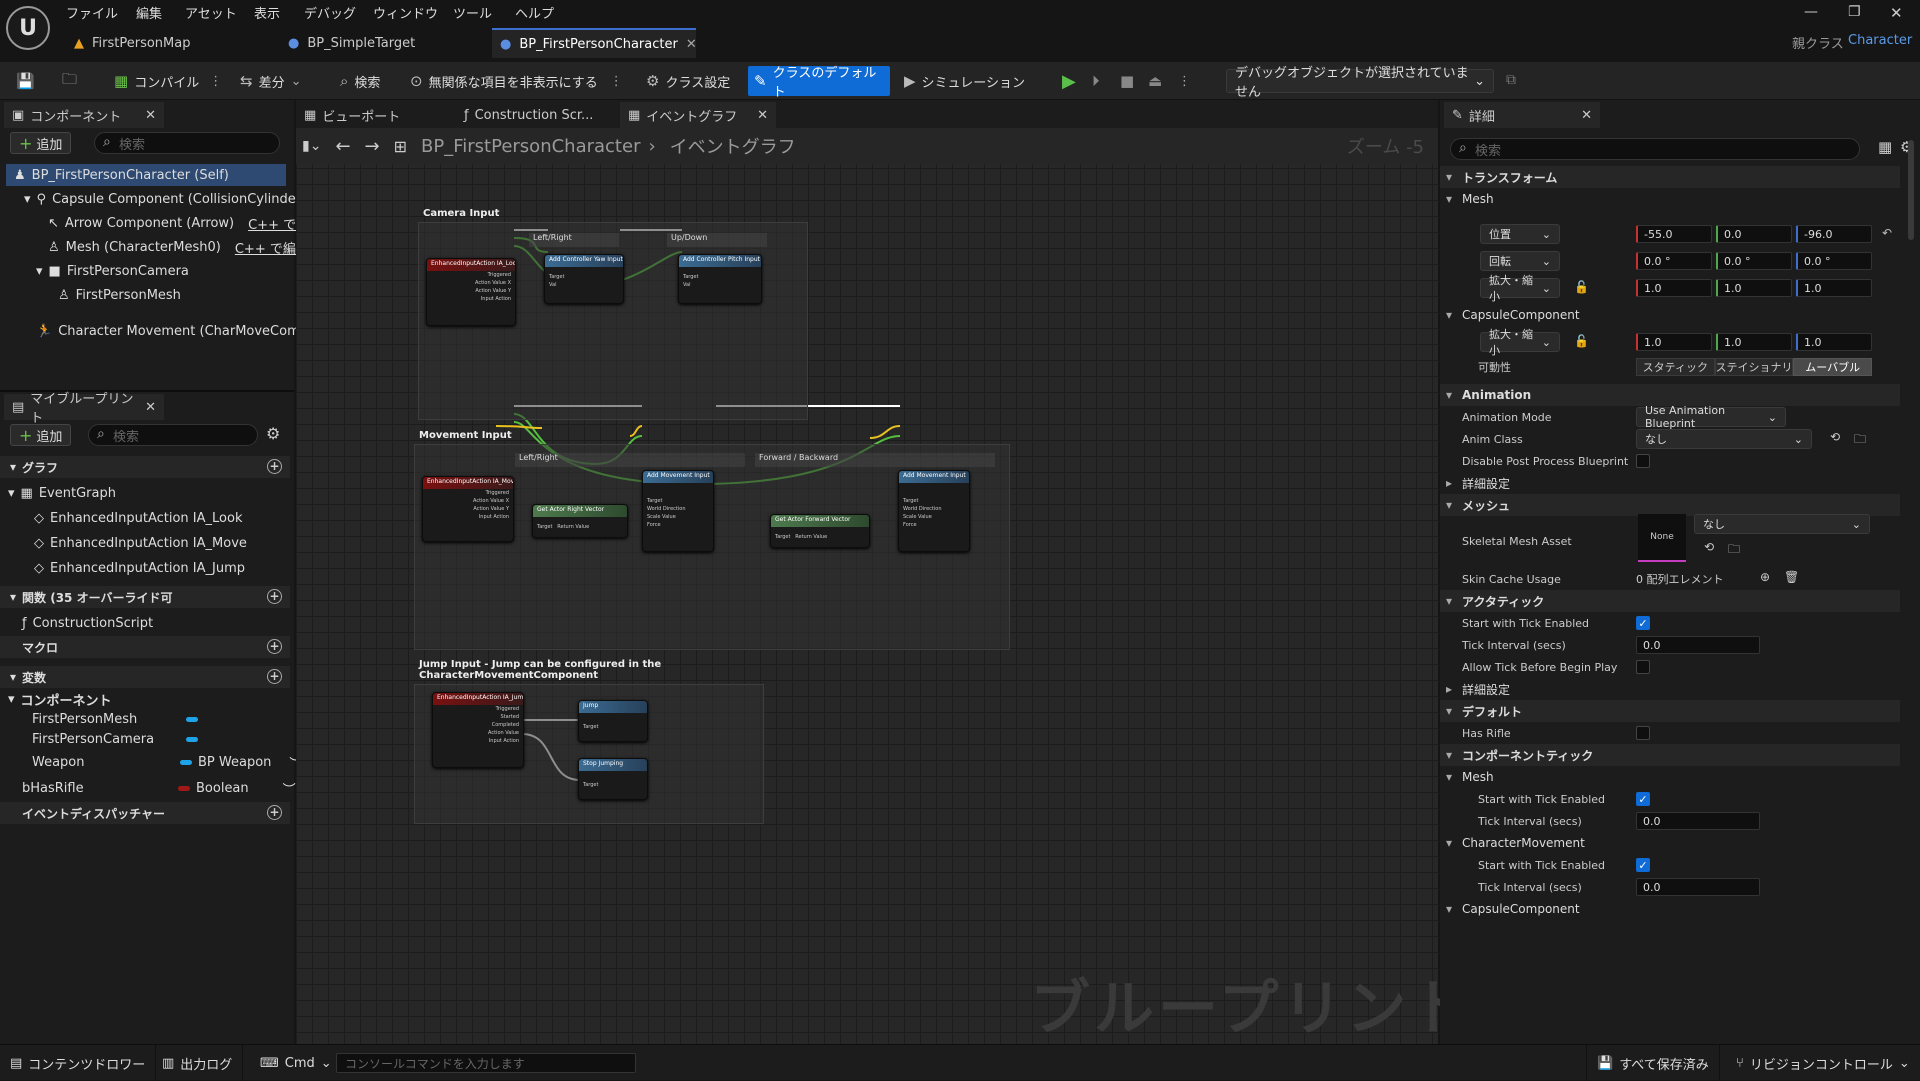 The height and width of the screenshot is (1081, 1920). I want to click on table-view-icon: ▦, so click(1885, 147).